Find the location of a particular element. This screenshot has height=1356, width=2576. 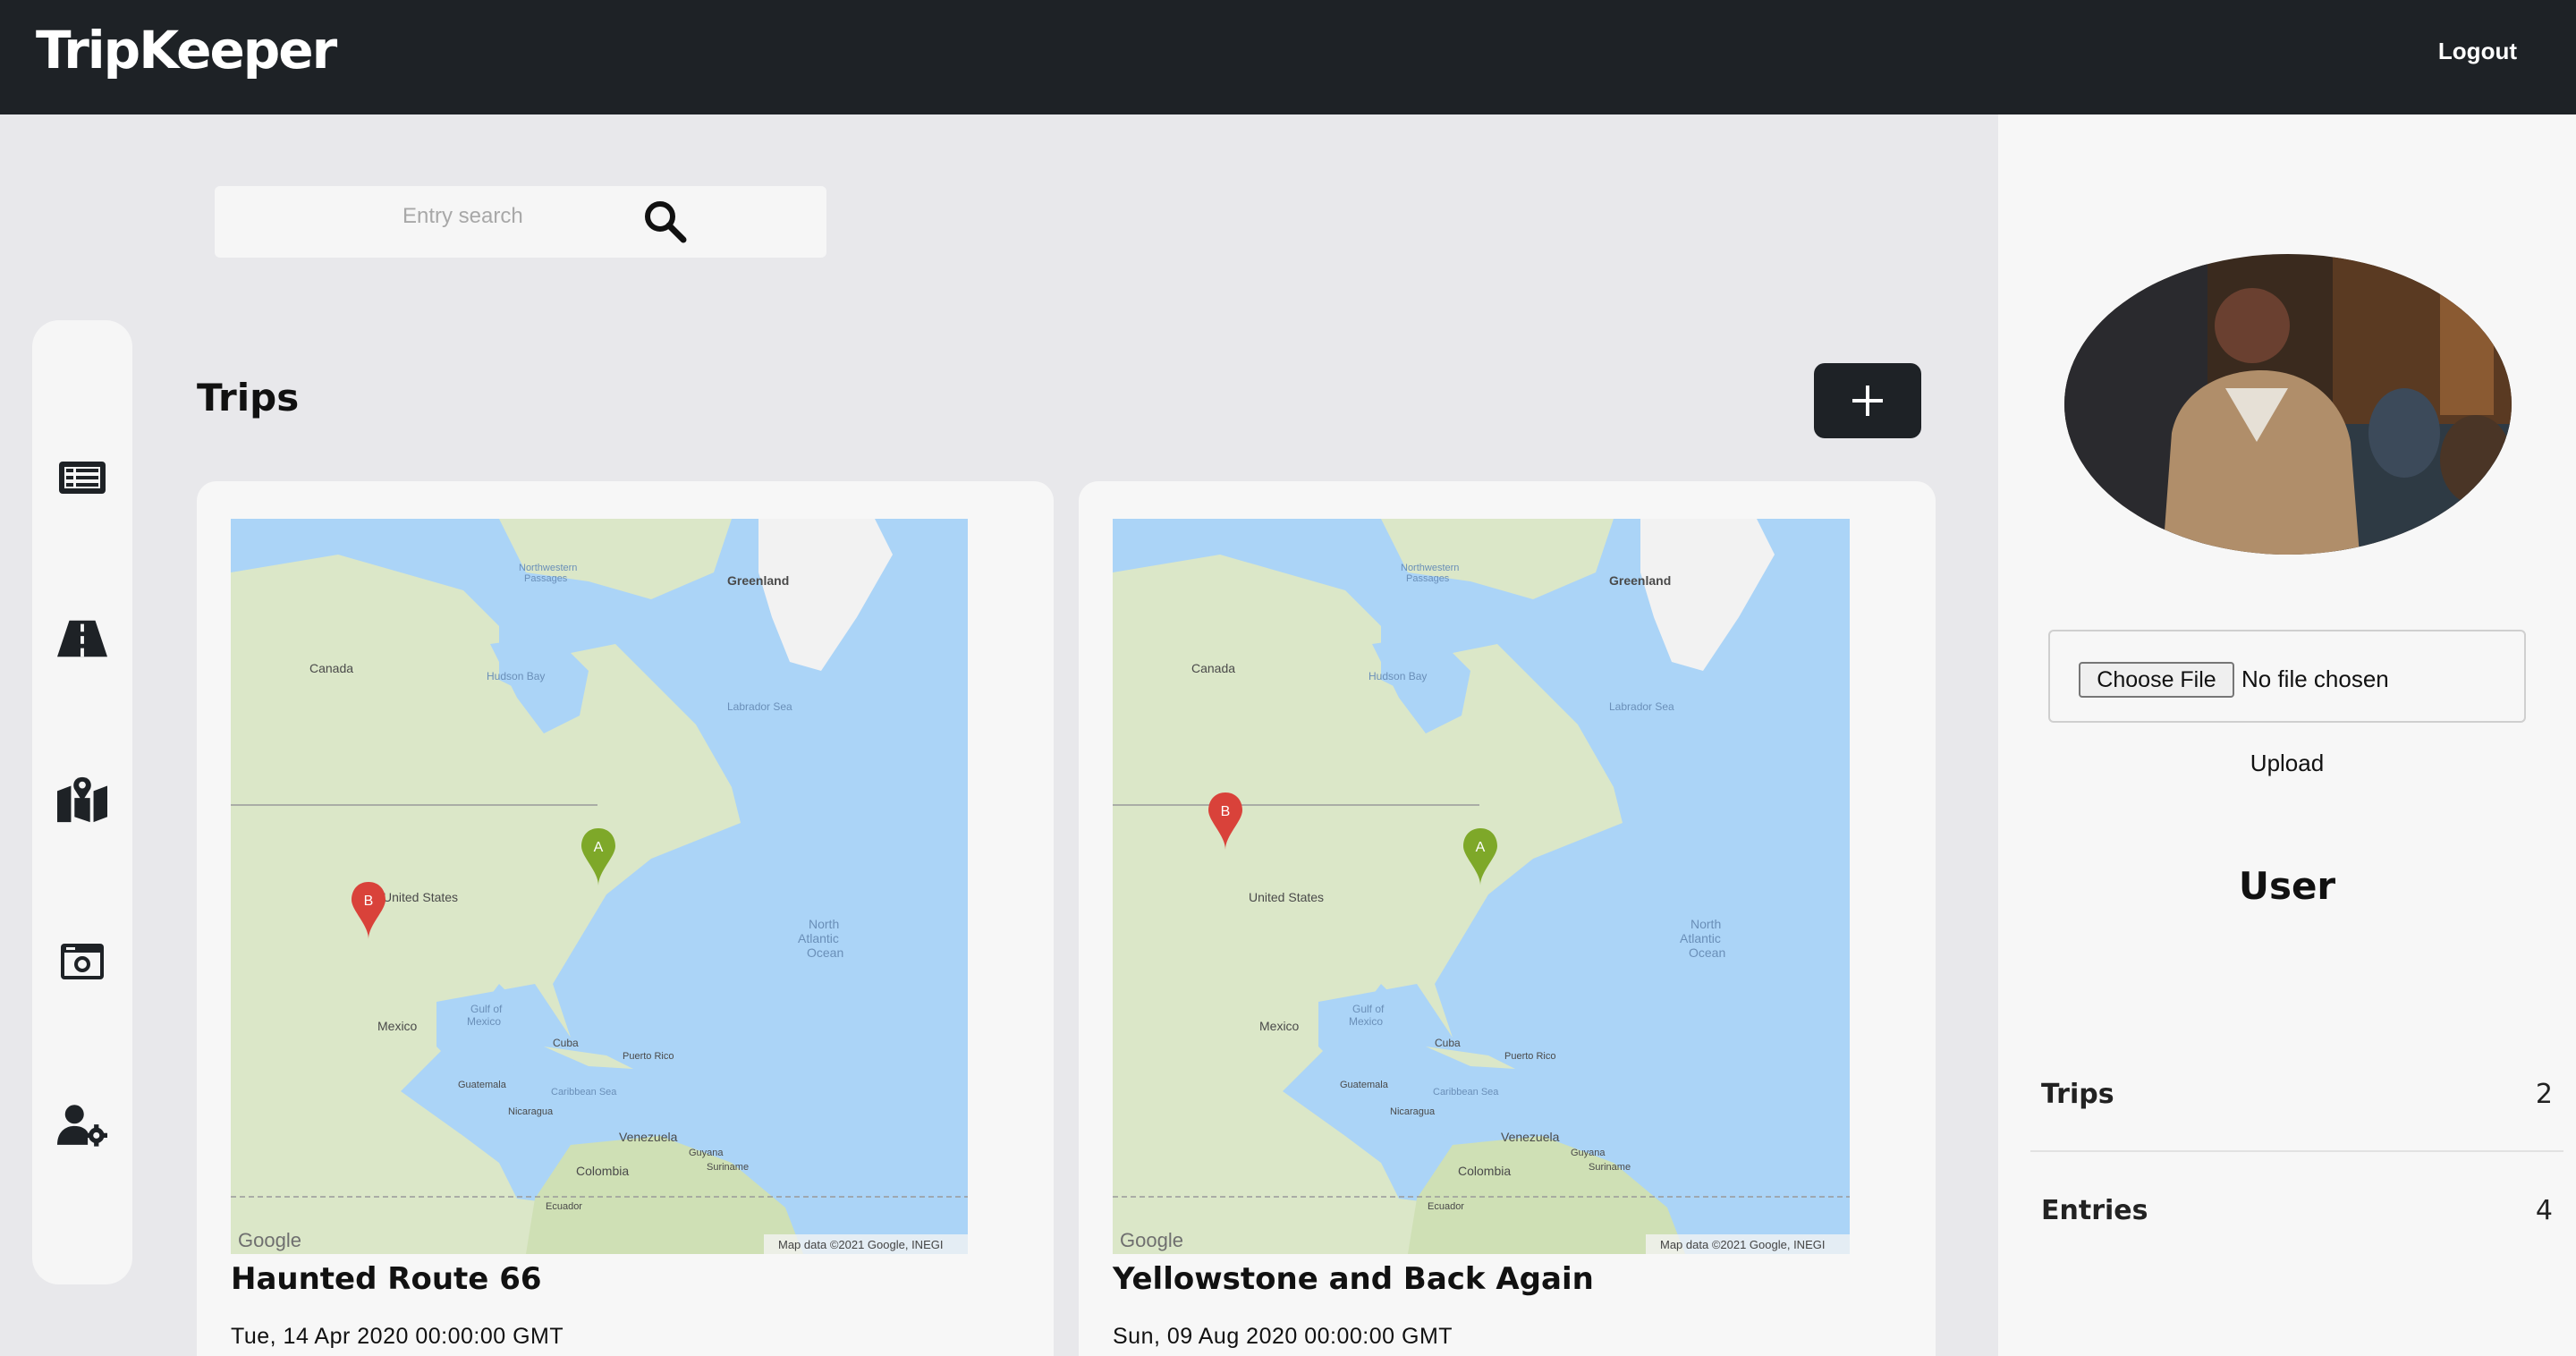

stat-label: Entries is located at coordinates (2094, 1210).